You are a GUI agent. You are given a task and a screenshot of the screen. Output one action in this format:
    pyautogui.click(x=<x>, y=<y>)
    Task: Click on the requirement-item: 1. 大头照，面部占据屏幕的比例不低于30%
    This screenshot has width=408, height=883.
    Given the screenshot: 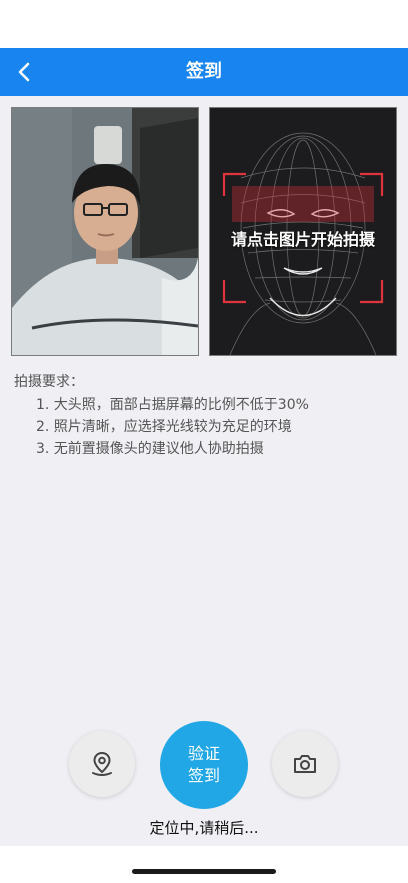 What is the action you would take?
    pyautogui.click(x=172, y=405)
    